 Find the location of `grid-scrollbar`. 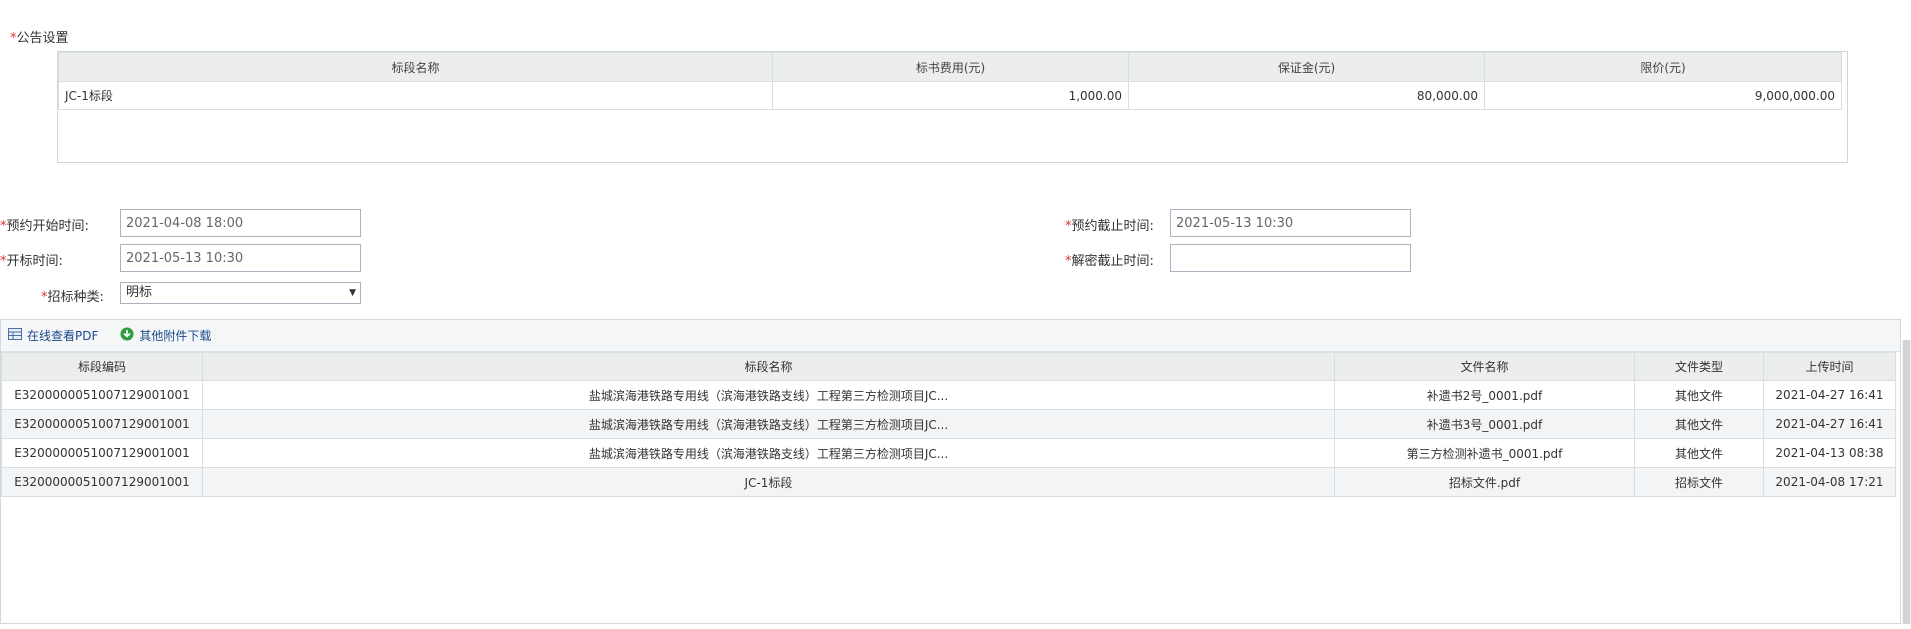

grid-scrollbar is located at coordinates (1906, 482).